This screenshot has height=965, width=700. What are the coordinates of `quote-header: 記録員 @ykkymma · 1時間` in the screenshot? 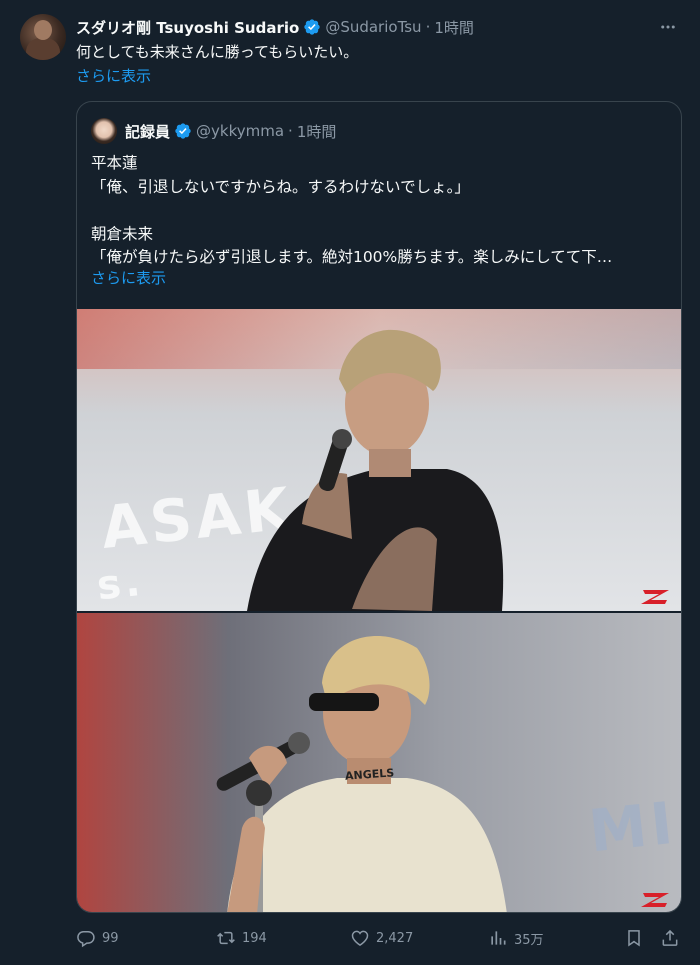 It's located at (230, 131).